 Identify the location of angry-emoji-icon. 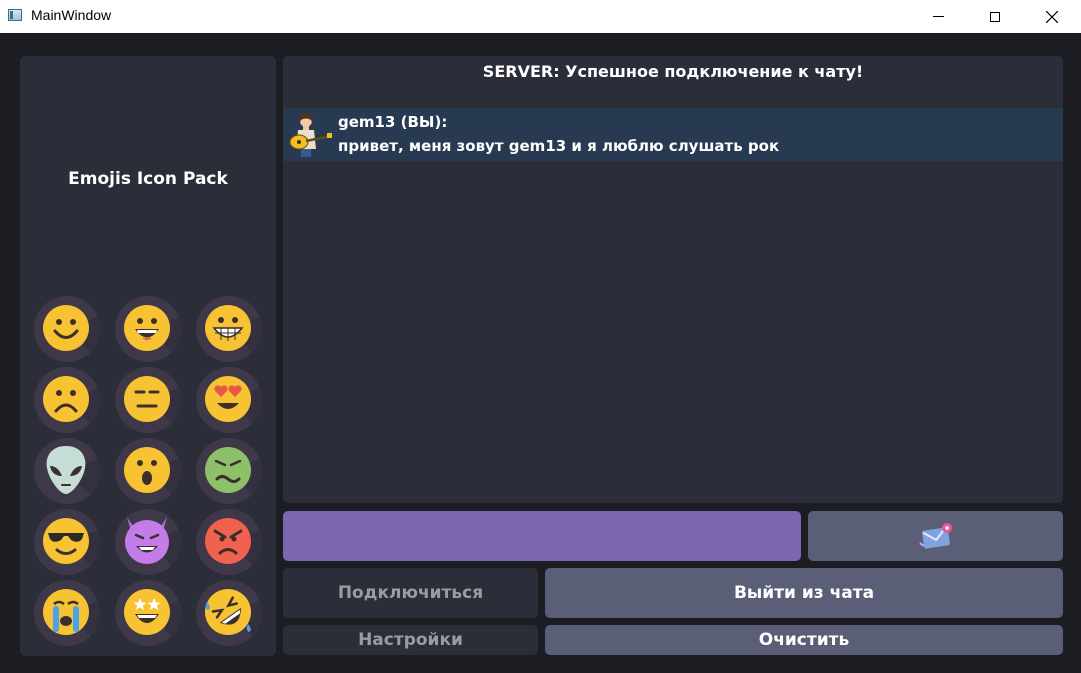
(233, 546).